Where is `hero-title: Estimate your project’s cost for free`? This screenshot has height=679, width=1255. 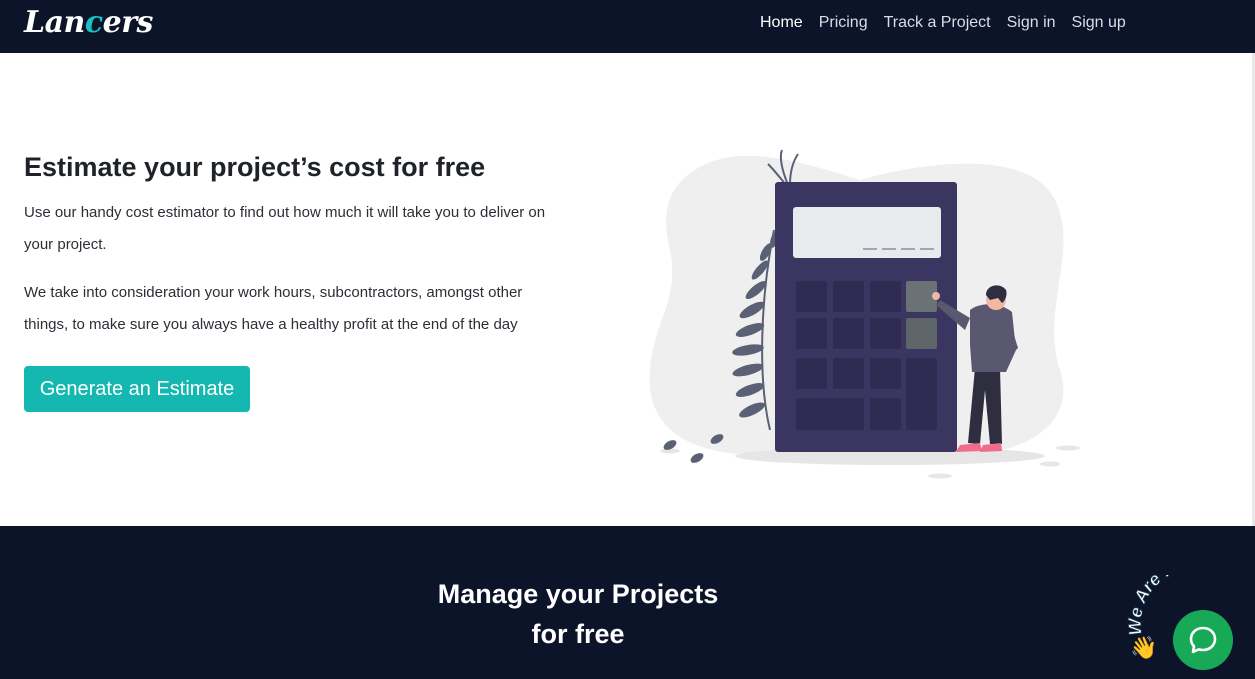 hero-title: Estimate your project’s cost for free is located at coordinates (255, 167).